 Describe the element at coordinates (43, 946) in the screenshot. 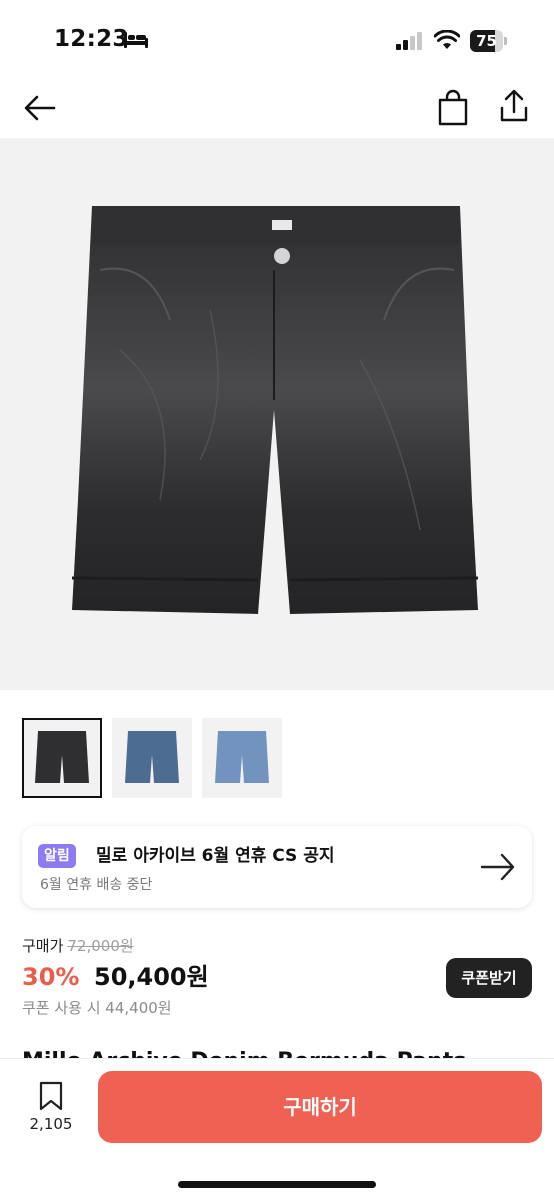

I see `price-label: 구매가` at that location.